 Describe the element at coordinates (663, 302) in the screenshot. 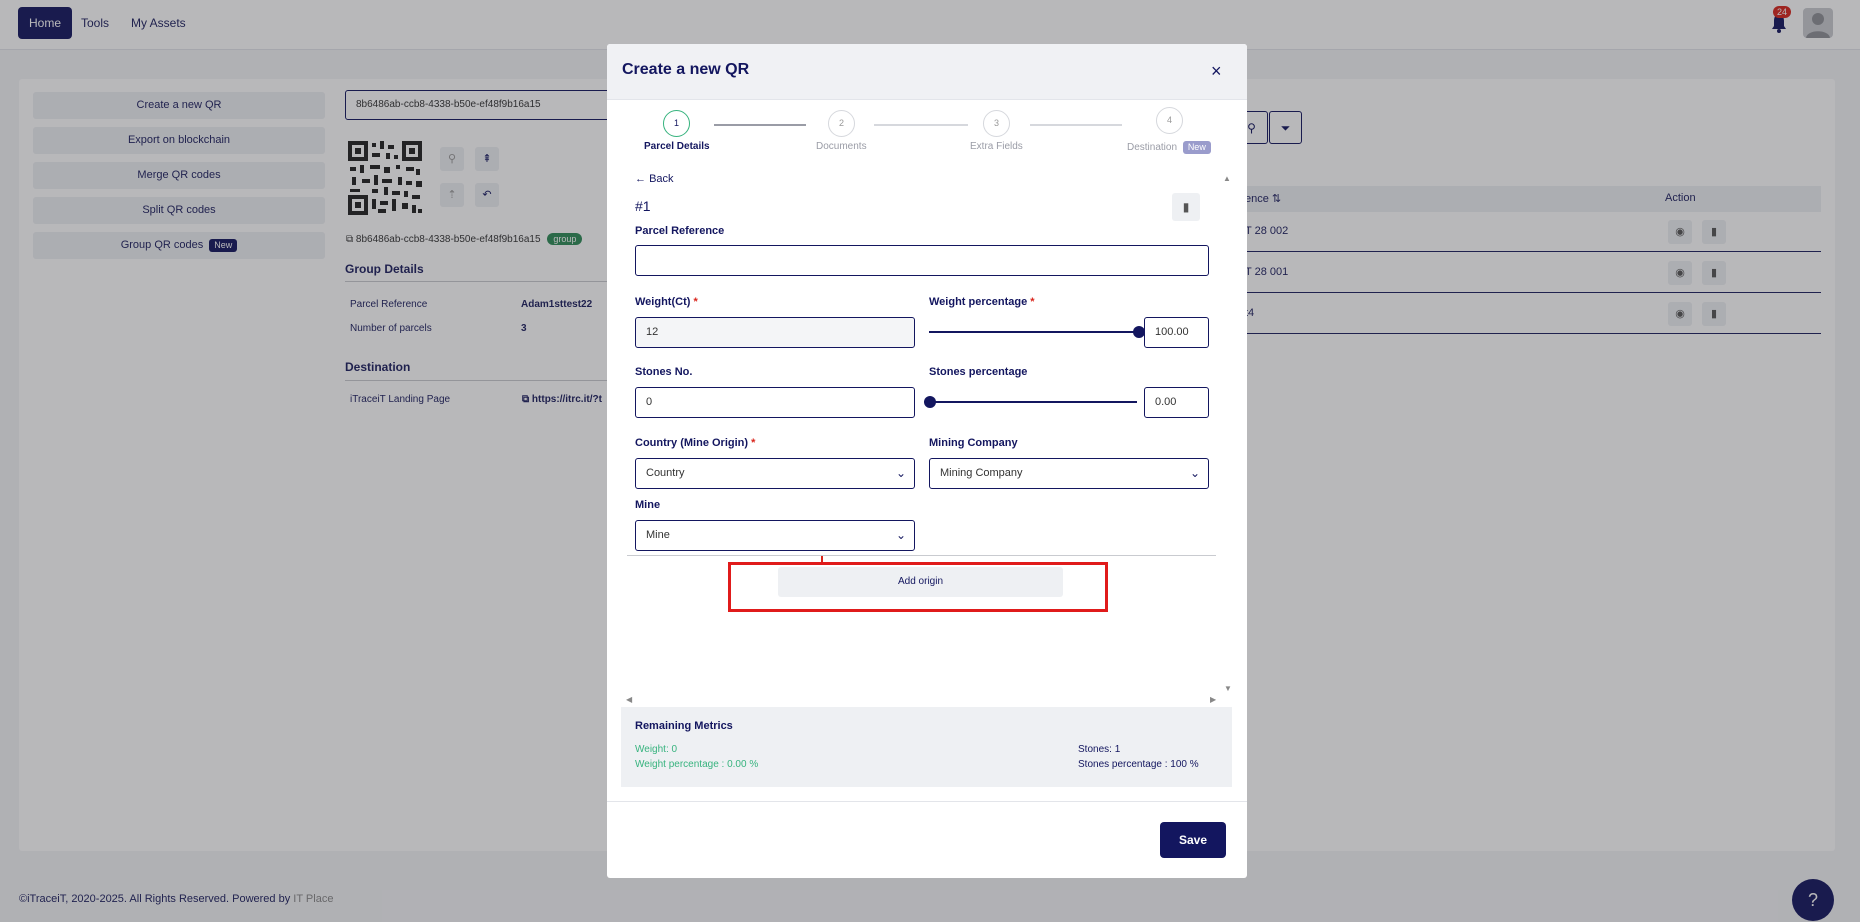

I see `weight-label-text: Weight(Ct)` at that location.